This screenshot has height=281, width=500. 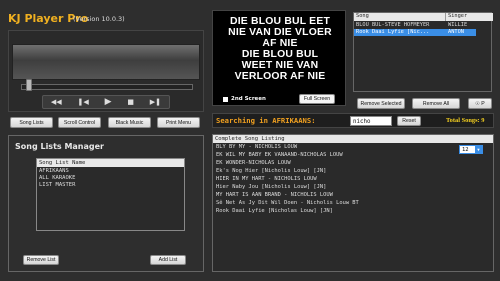 What do you see at coordinates (129, 122) in the screenshot?
I see `tab-black-music: Black Music` at bounding box center [129, 122].